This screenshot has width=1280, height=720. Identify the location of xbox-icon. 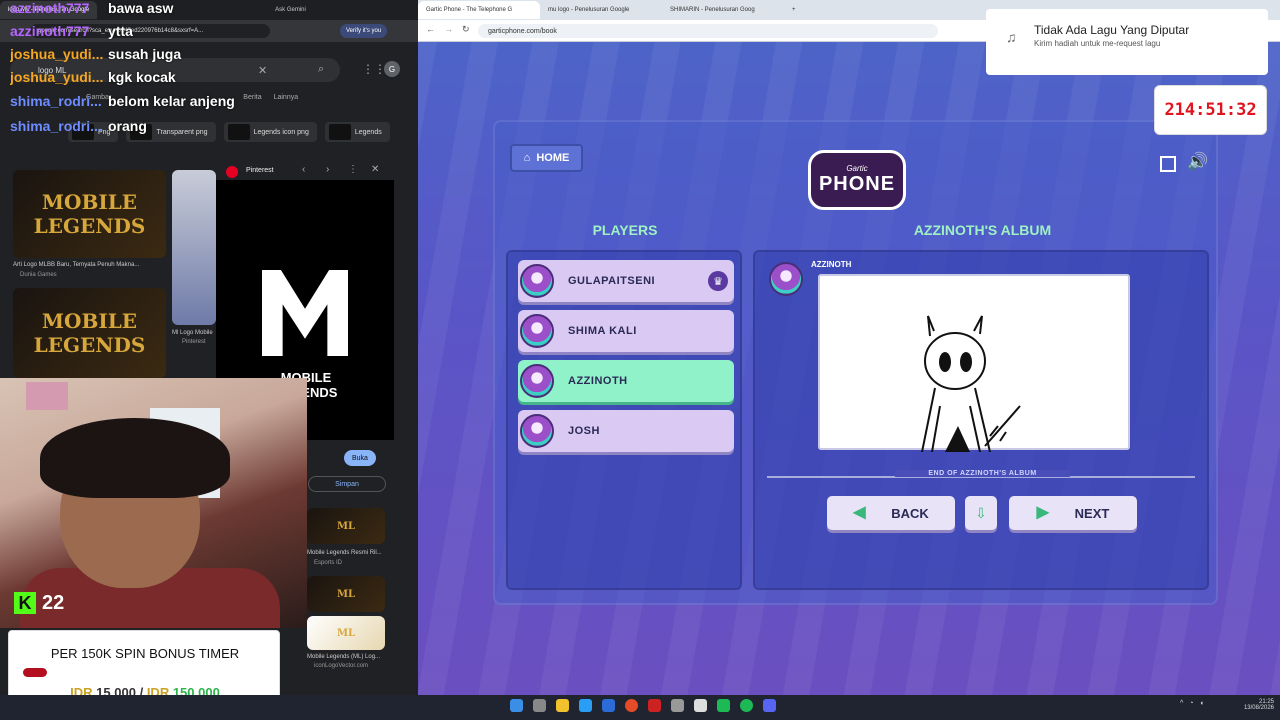
(723, 705).